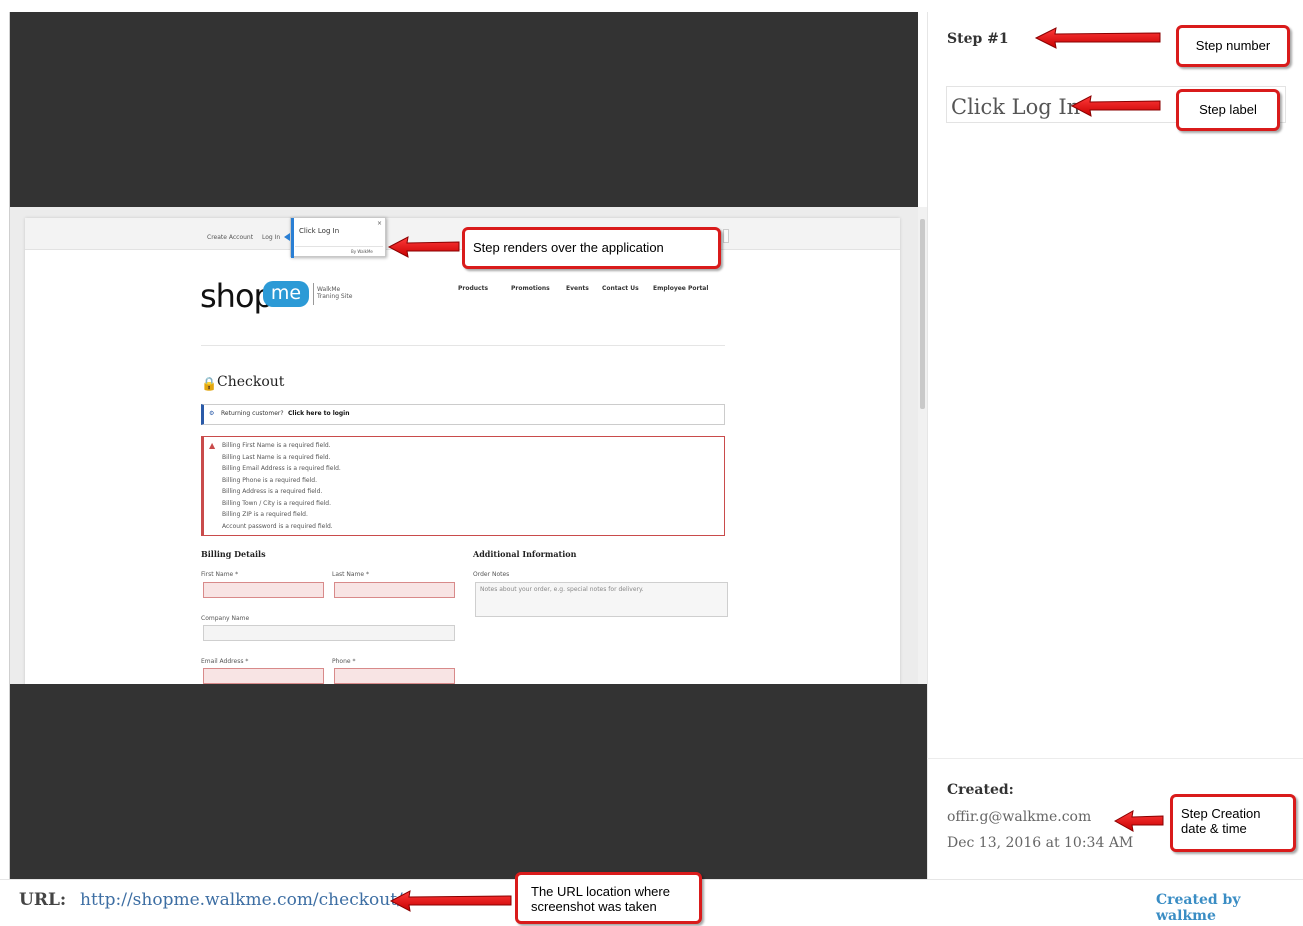 This screenshot has height=926, width=1303. I want to click on scrollbar-thumb, so click(922, 314).